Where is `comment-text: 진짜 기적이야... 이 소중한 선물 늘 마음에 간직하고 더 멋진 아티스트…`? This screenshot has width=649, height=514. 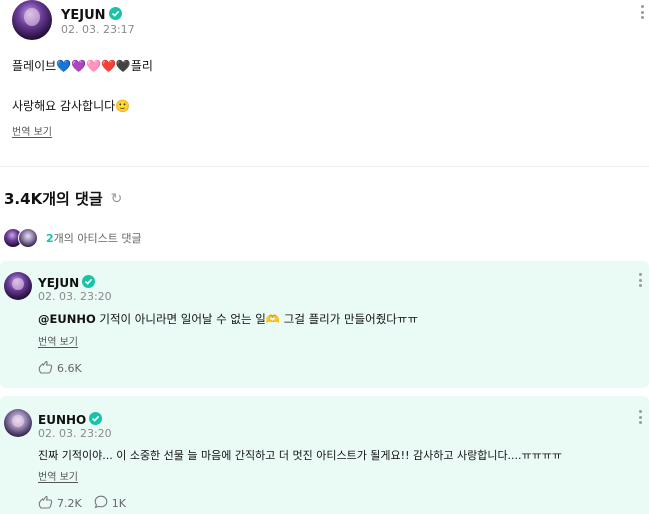
comment-text: 진짜 기적이야... 이 소중한 선물 늘 마음에 간직하고 더 멋진 아티스트… is located at coordinates (300, 455).